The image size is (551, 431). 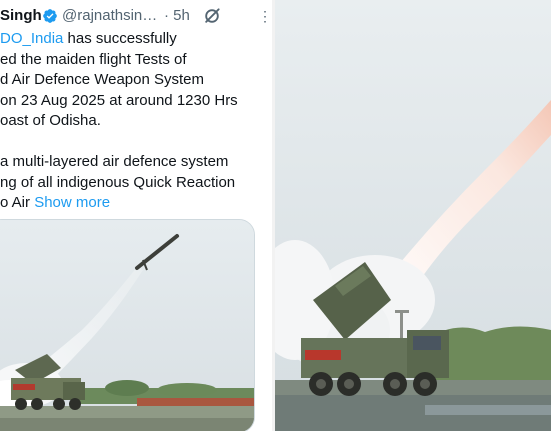 I want to click on grok-icon, so click(x=212, y=16).